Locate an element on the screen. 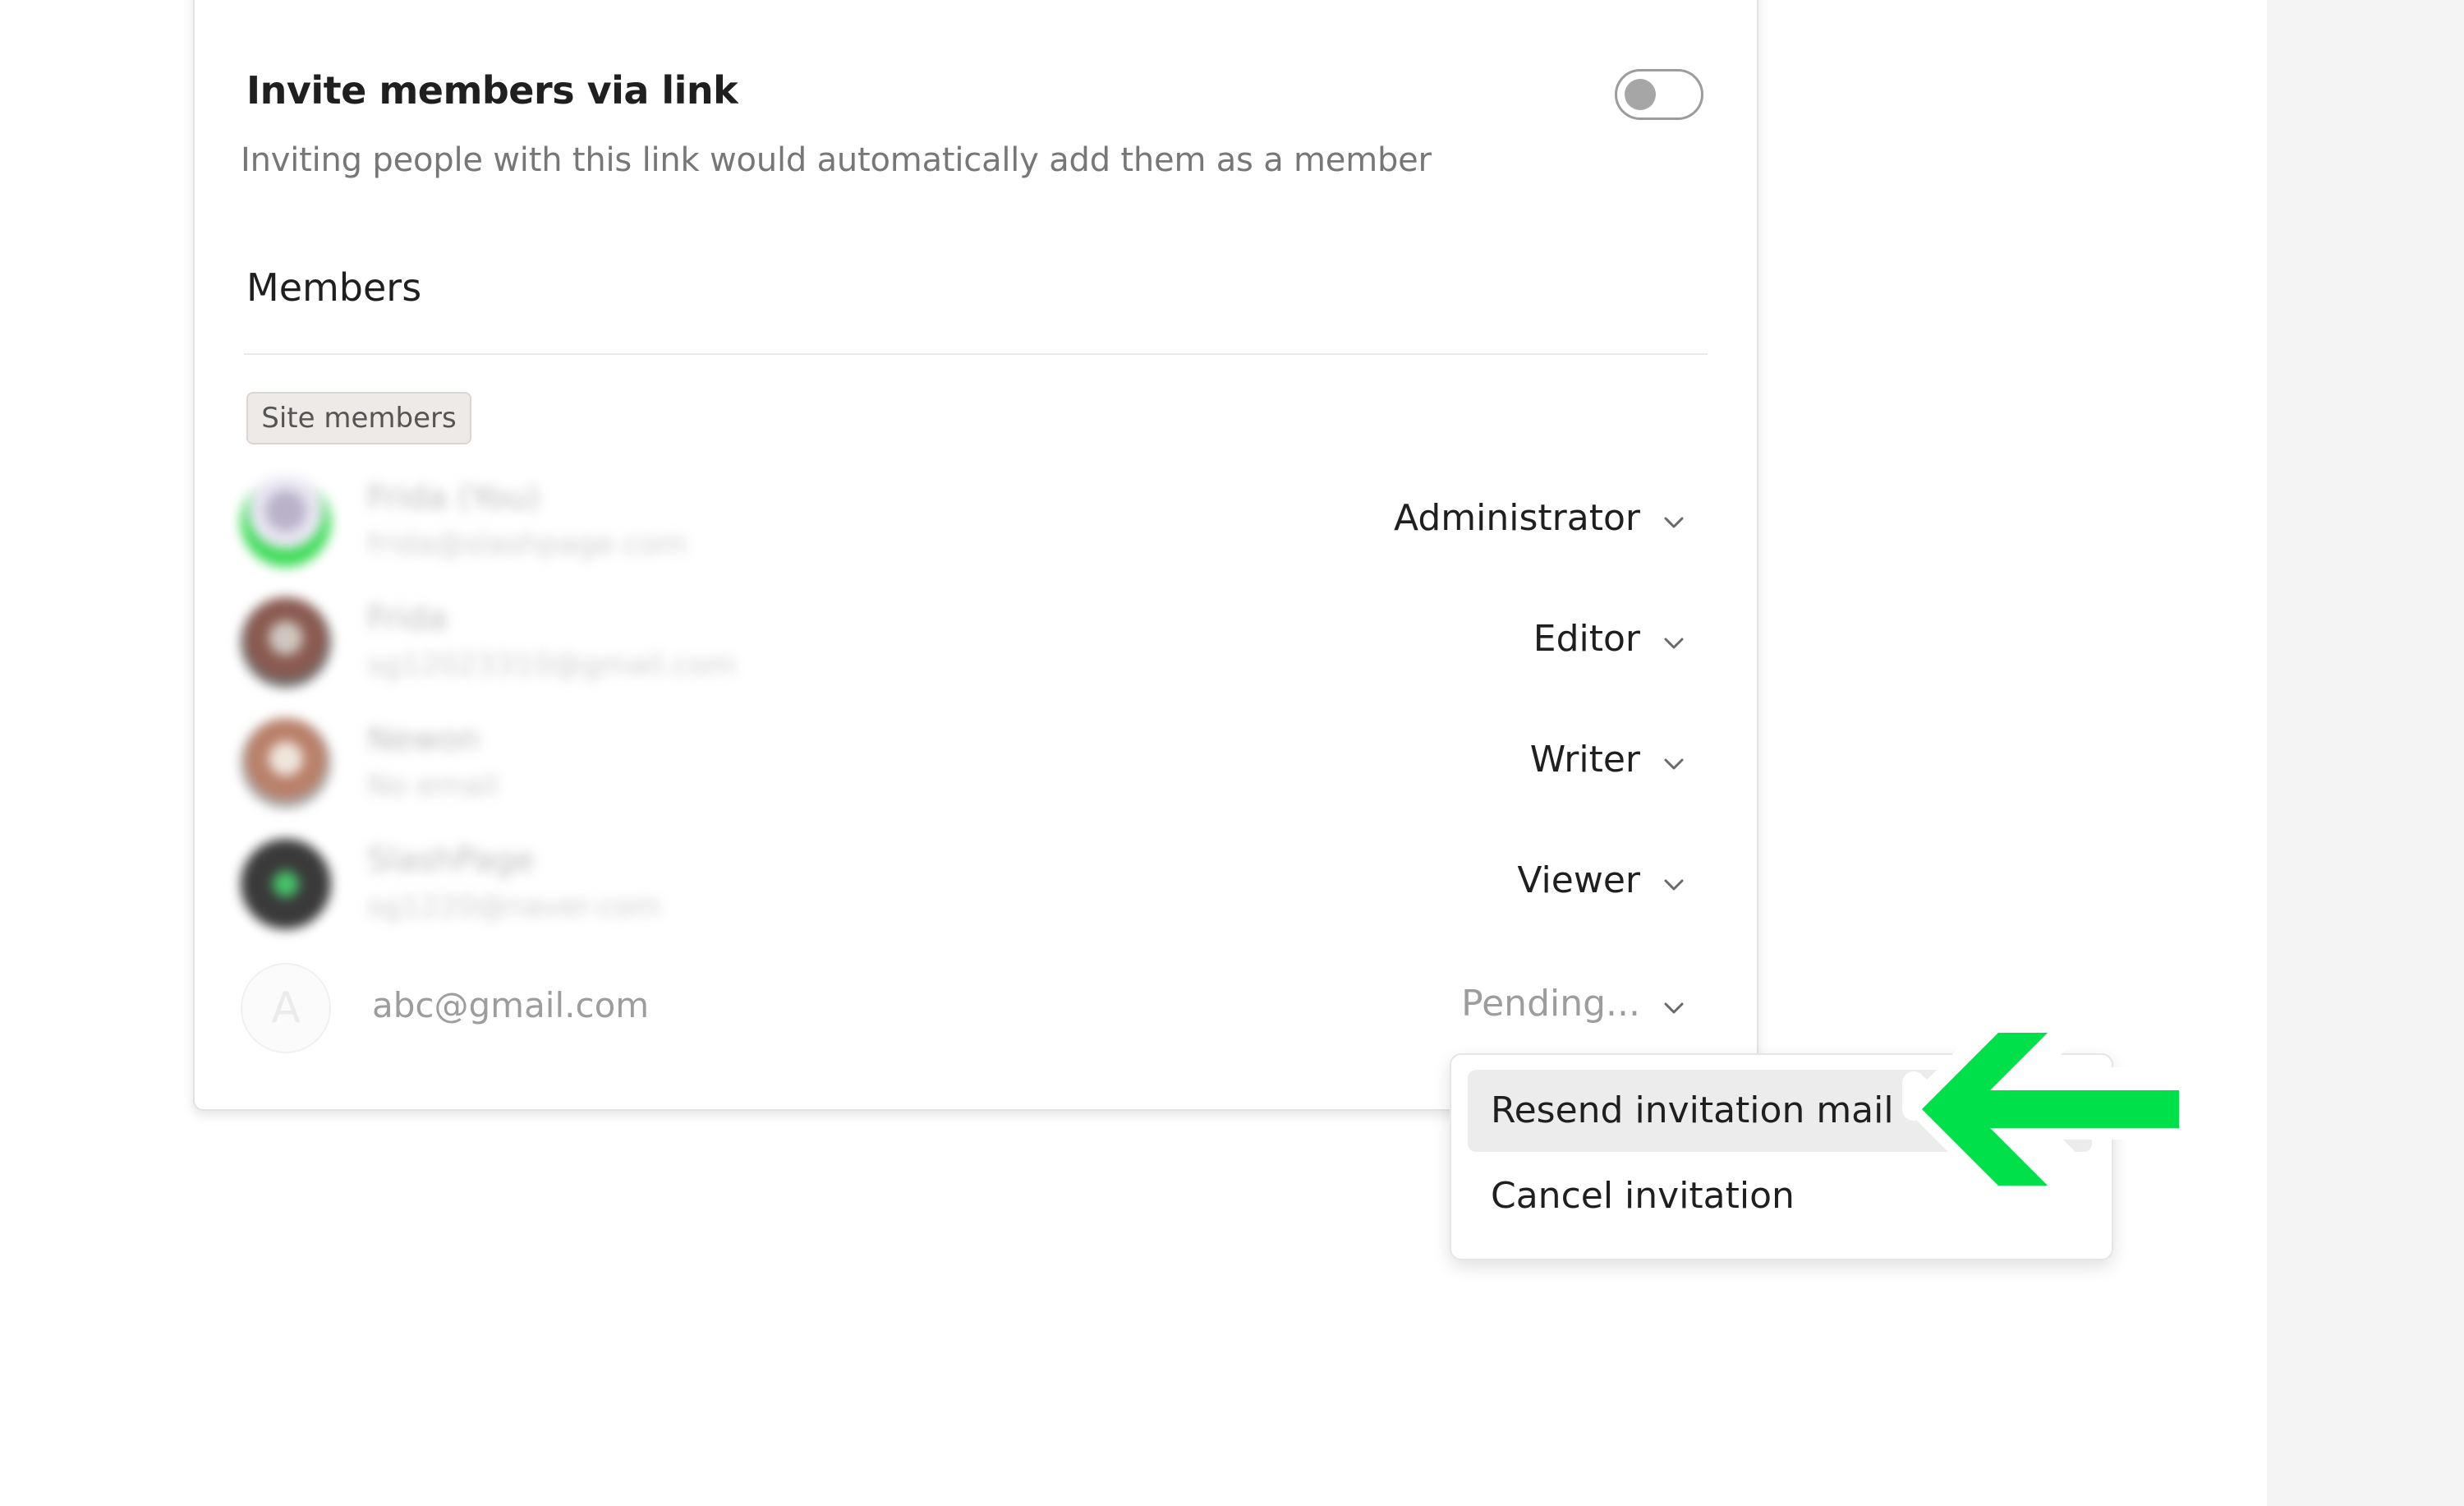 This screenshot has width=2464, height=1506. member-name: Newon is located at coordinates (423, 739).